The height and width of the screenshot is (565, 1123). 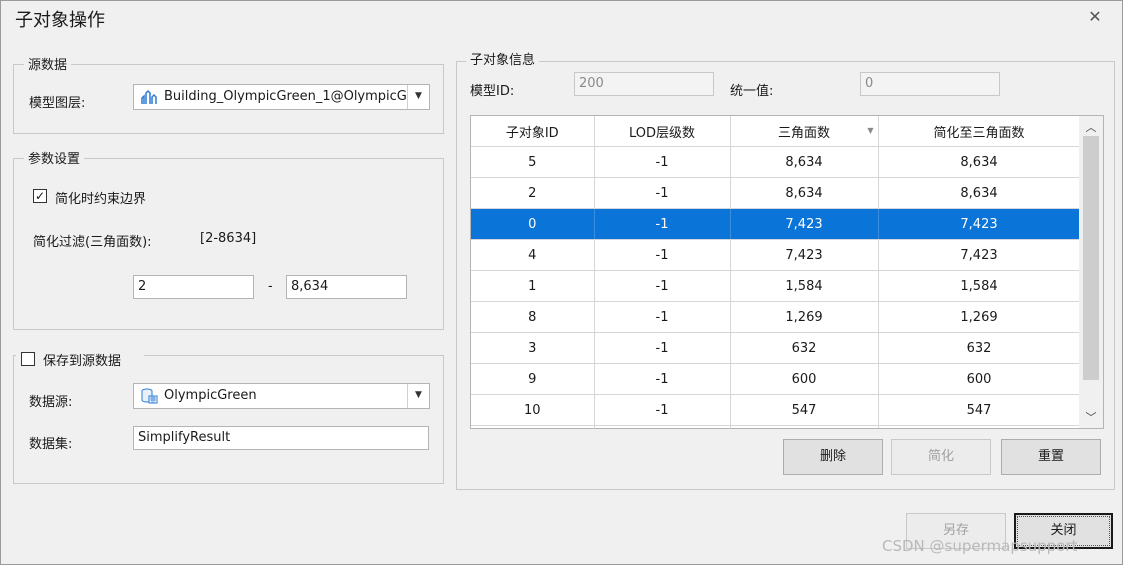 I want to click on column-header-triangles: 三角面数 ▼, so click(x=804, y=131).